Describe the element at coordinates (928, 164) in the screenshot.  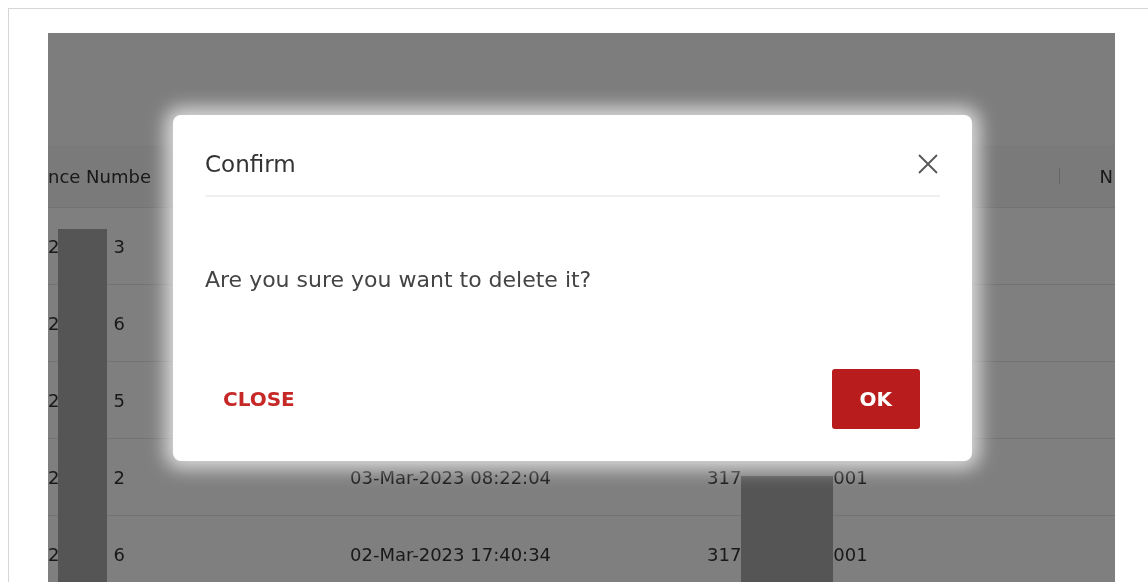
I see `close-icon` at that location.